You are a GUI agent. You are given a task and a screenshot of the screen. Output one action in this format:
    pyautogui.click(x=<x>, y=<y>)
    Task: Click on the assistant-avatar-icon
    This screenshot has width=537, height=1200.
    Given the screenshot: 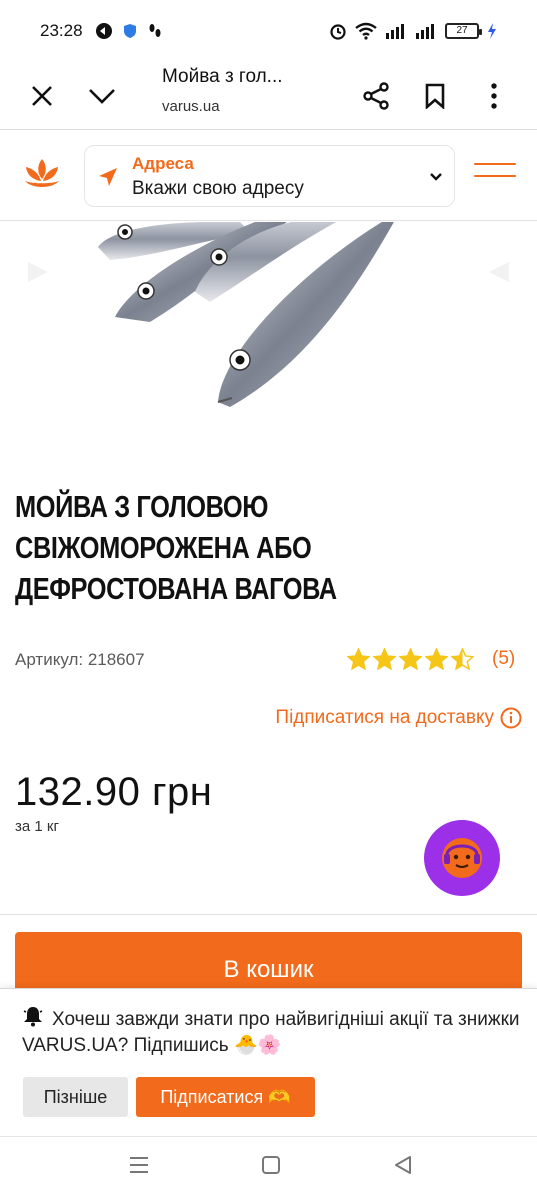 What is the action you would take?
    pyautogui.click(x=462, y=858)
    